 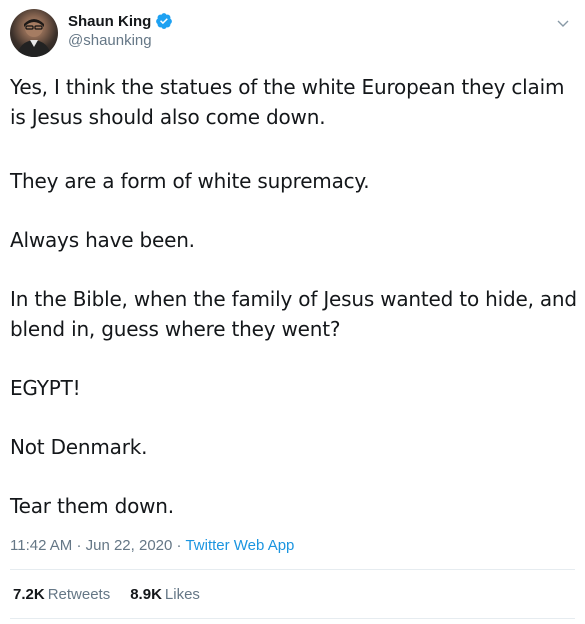 I want to click on retweets-stat: 7.2K Retweets, so click(x=61, y=594).